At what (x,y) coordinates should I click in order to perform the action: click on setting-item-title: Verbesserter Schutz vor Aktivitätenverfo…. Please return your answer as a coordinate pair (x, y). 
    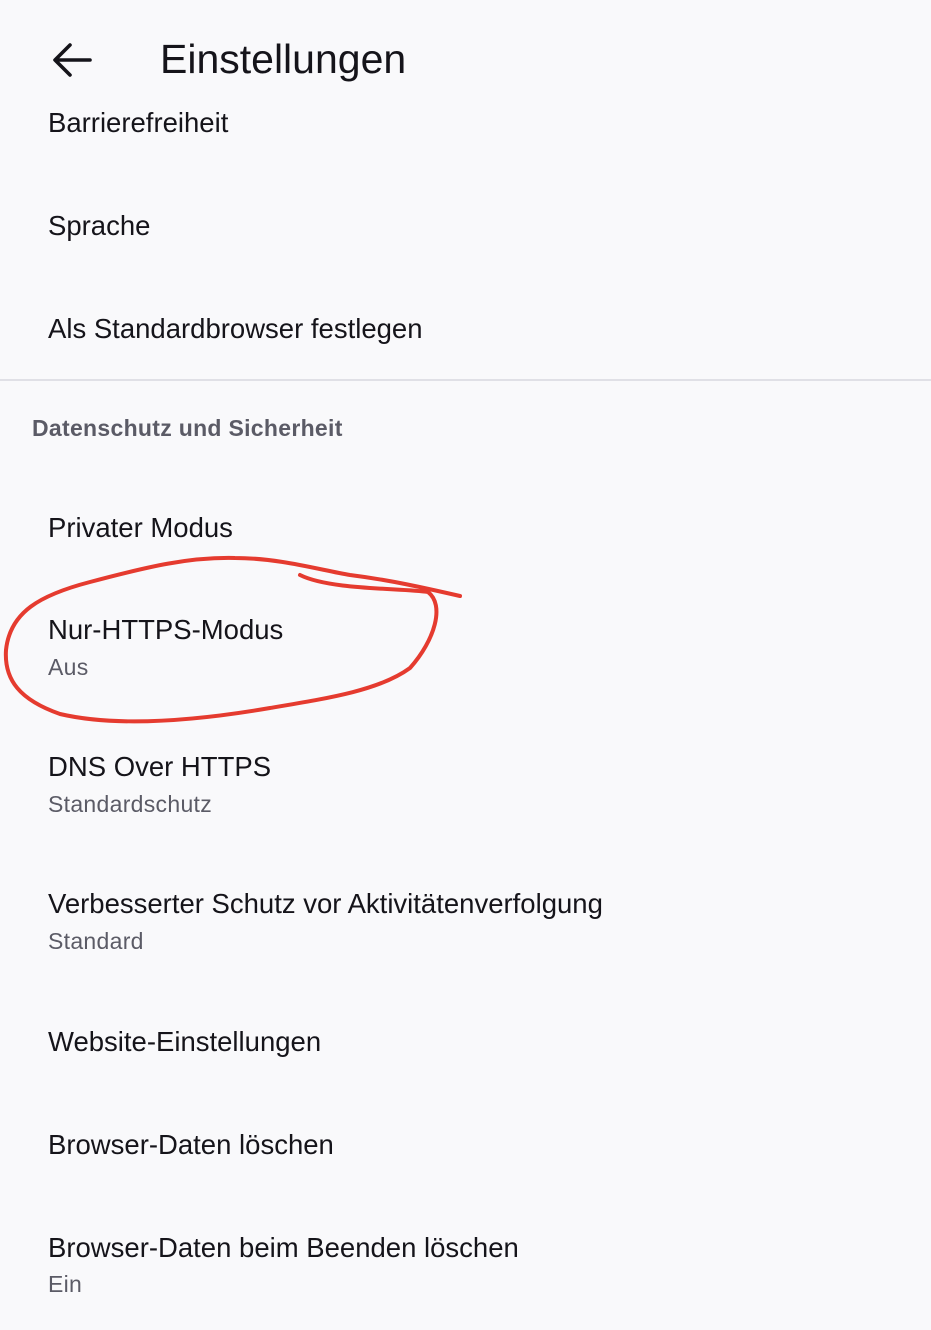
    Looking at the image, I should click on (325, 903).